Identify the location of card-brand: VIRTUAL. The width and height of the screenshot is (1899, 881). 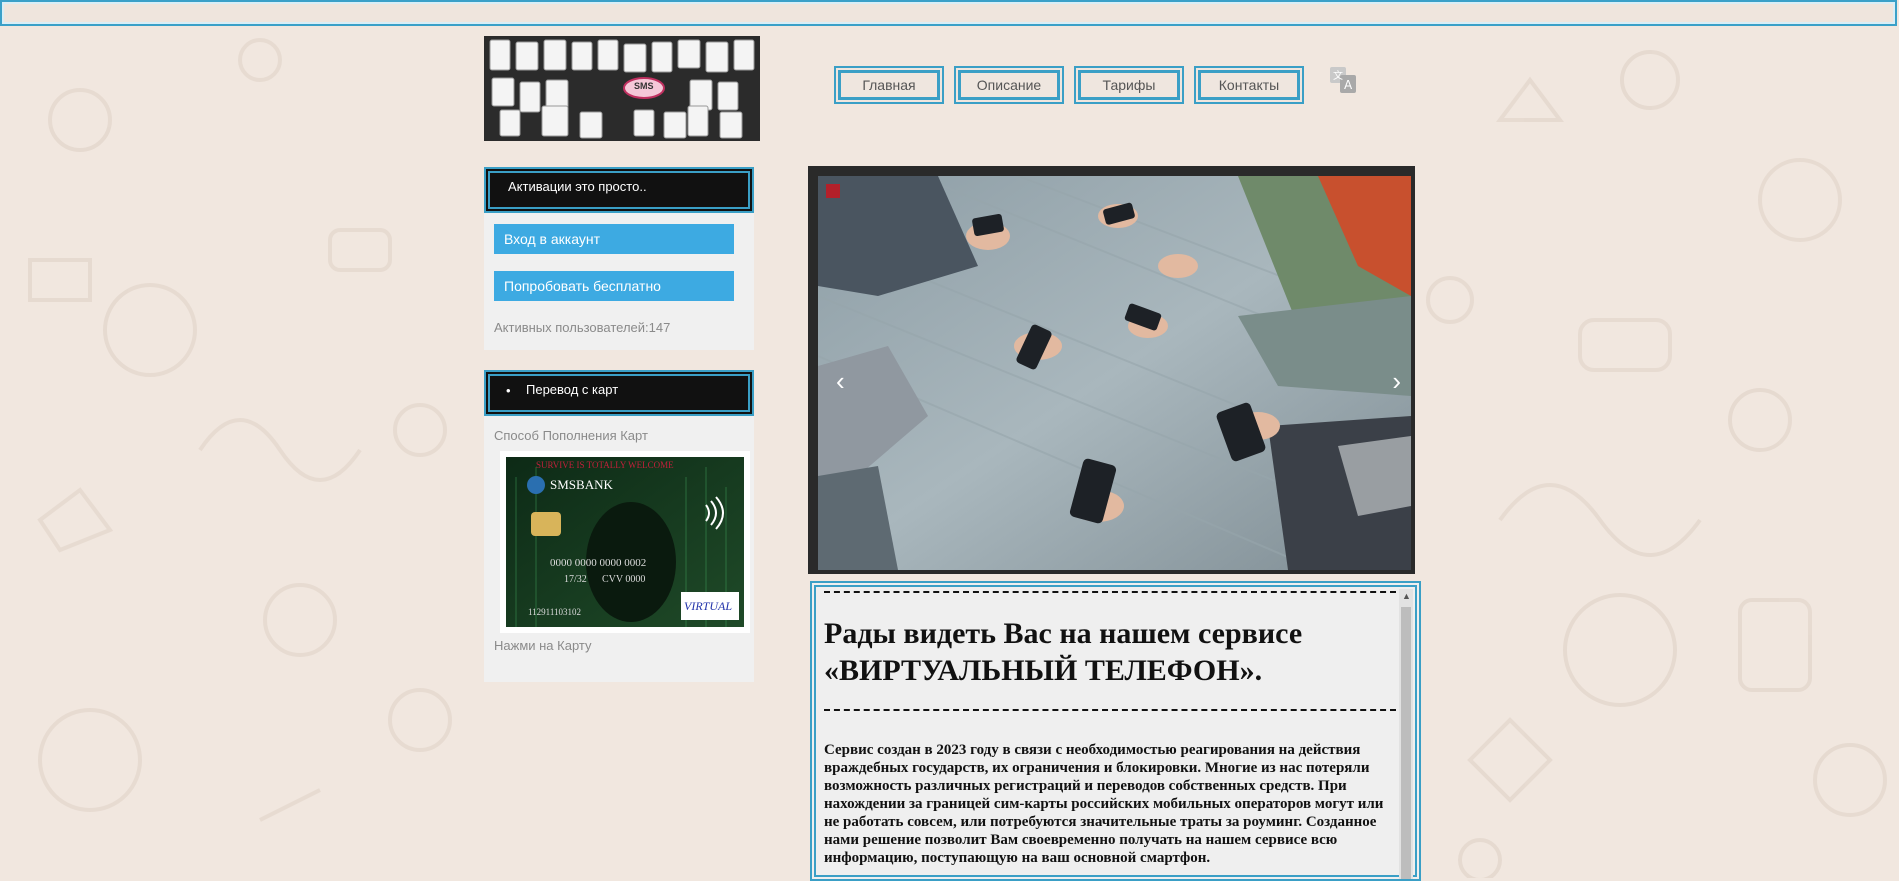
(708, 606).